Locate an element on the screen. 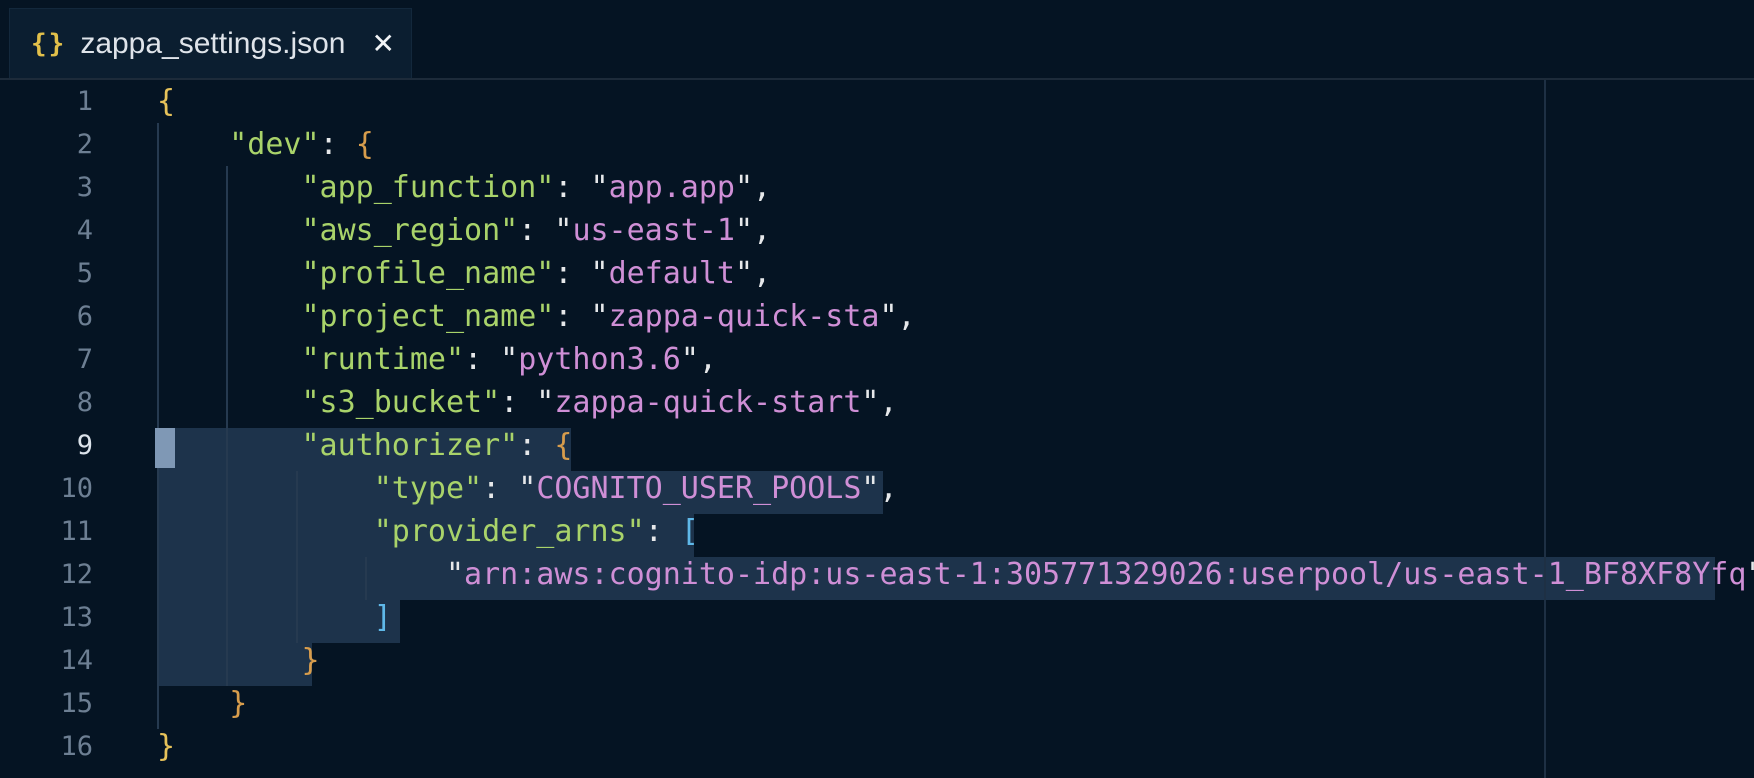  code-line: 16} is located at coordinates (877, 746).